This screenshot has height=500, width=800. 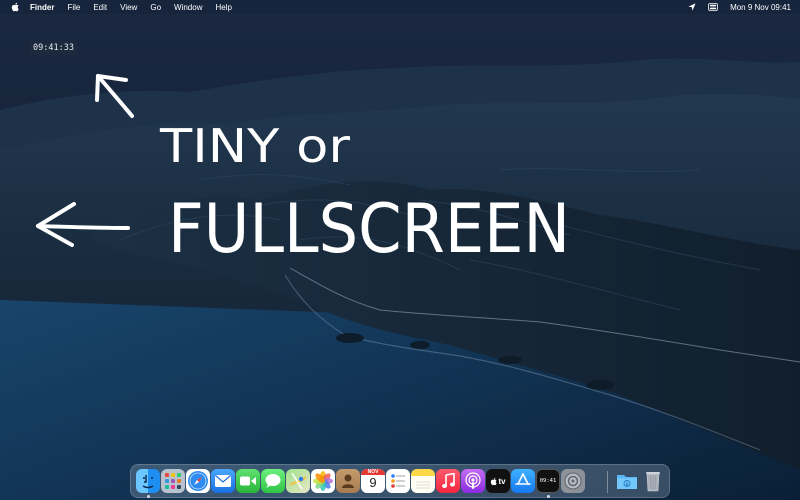 I want to click on tv-app-label: tv, so click(x=502, y=481).